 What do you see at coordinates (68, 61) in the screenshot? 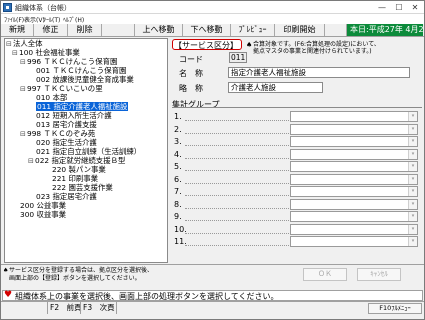
I see `tree-item: ⊟996 ＴＫＣけんこう保育園` at bounding box center [68, 61].